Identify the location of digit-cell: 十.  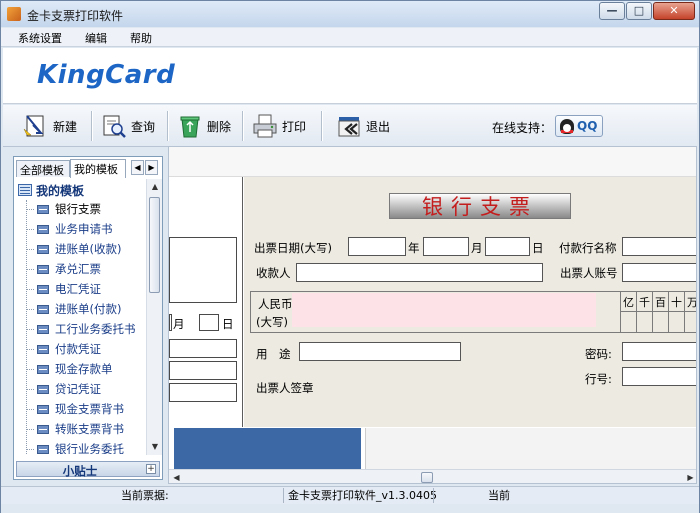
(676, 312).